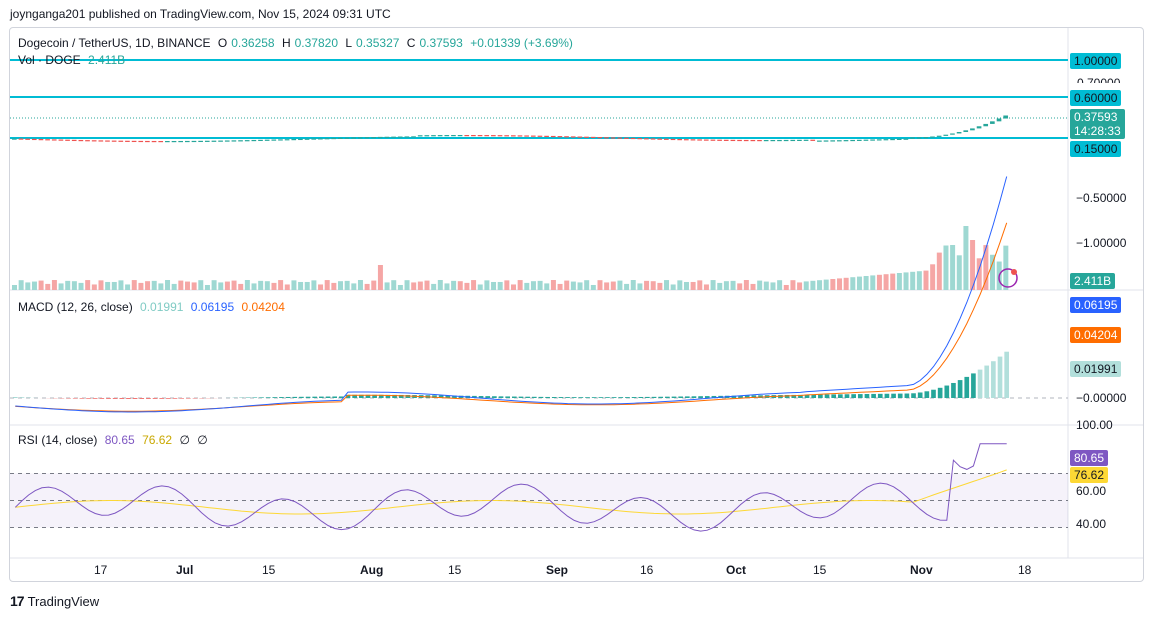  Describe the element at coordinates (1096, 98) in the screenshot. I see `hline-tag-2: 0.60000` at that location.